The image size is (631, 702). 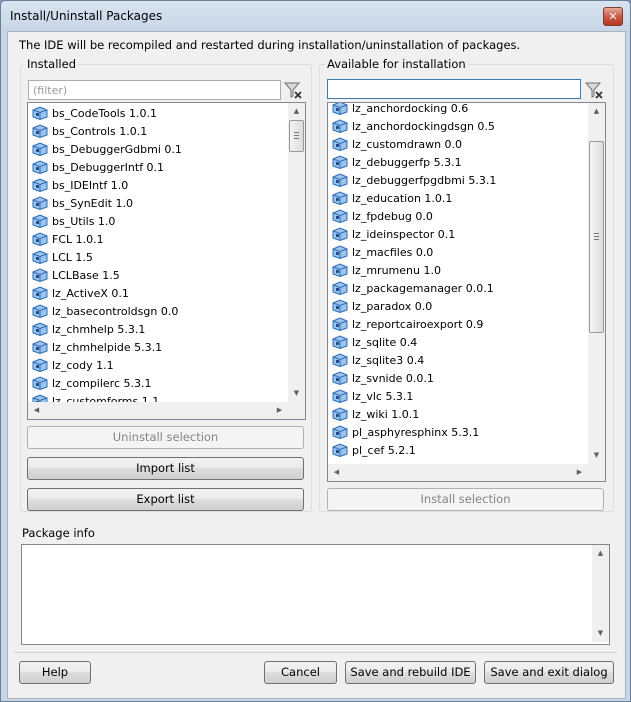 What do you see at coordinates (165, 437) in the screenshot?
I see `uninstall-selection-button: Uninstall selection` at bounding box center [165, 437].